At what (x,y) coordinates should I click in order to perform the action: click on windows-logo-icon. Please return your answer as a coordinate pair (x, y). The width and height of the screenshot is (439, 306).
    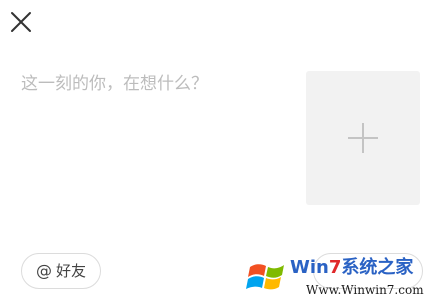
    Looking at the image, I should click on (265, 277).